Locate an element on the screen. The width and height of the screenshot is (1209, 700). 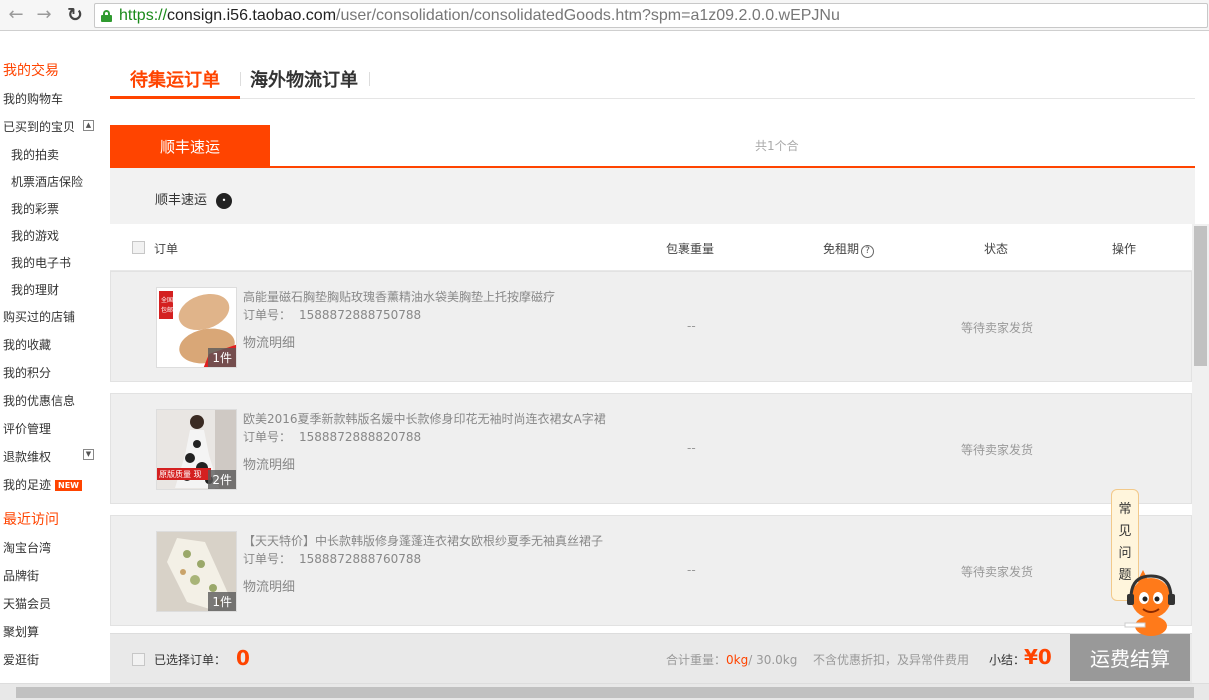
new-badge: NEW is located at coordinates (68, 485).